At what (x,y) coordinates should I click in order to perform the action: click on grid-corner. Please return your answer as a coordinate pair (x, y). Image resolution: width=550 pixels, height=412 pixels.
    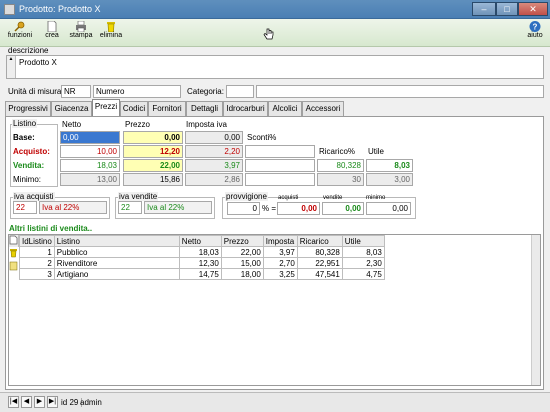
    Looking at the image, I should click on (14, 241).